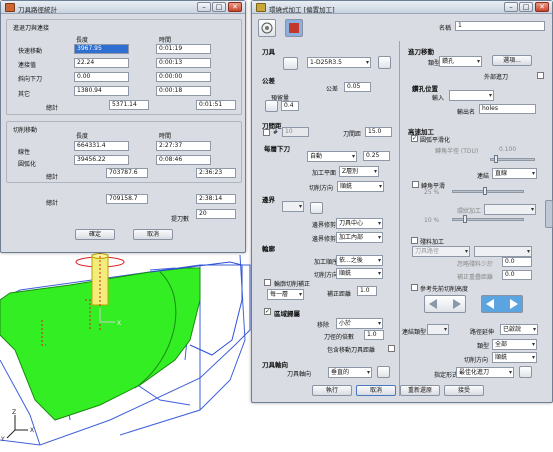 Image resolution: width=553 pixels, height=452 pixels. Describe the element at coordinates (383, 372) in the screenshot. I see `axis-edit-icon` at that location.